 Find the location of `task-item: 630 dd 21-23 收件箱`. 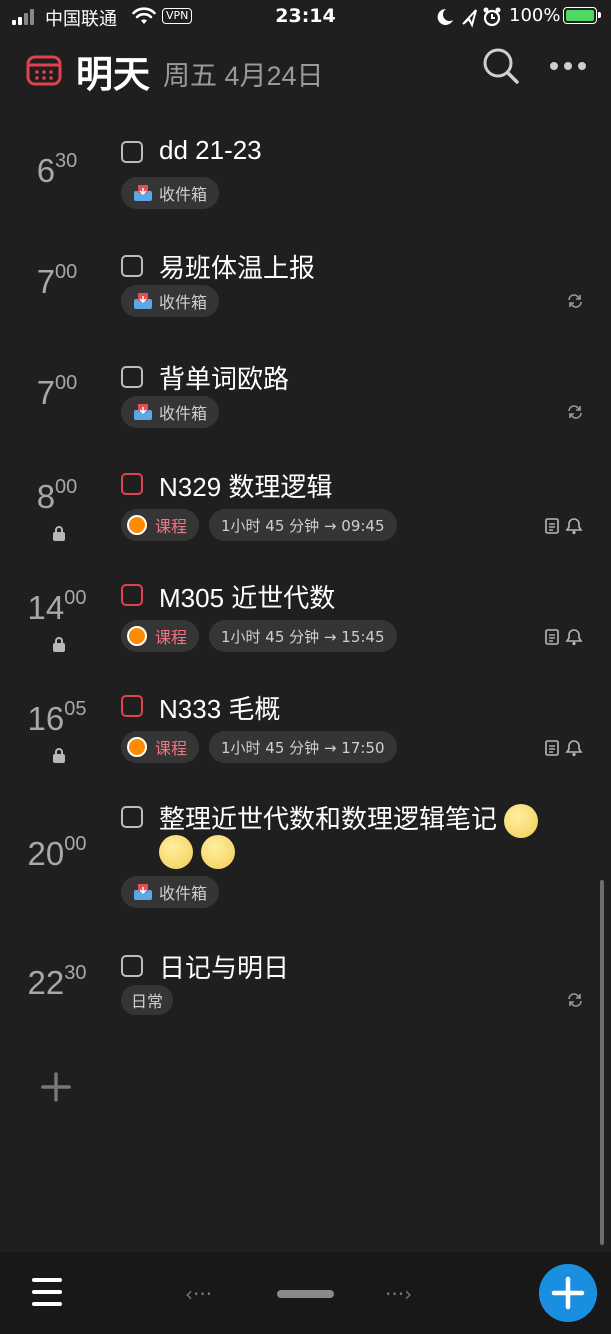

task-item: 630 dd 21-23 收件箱 is located at coordinates (305, 175).